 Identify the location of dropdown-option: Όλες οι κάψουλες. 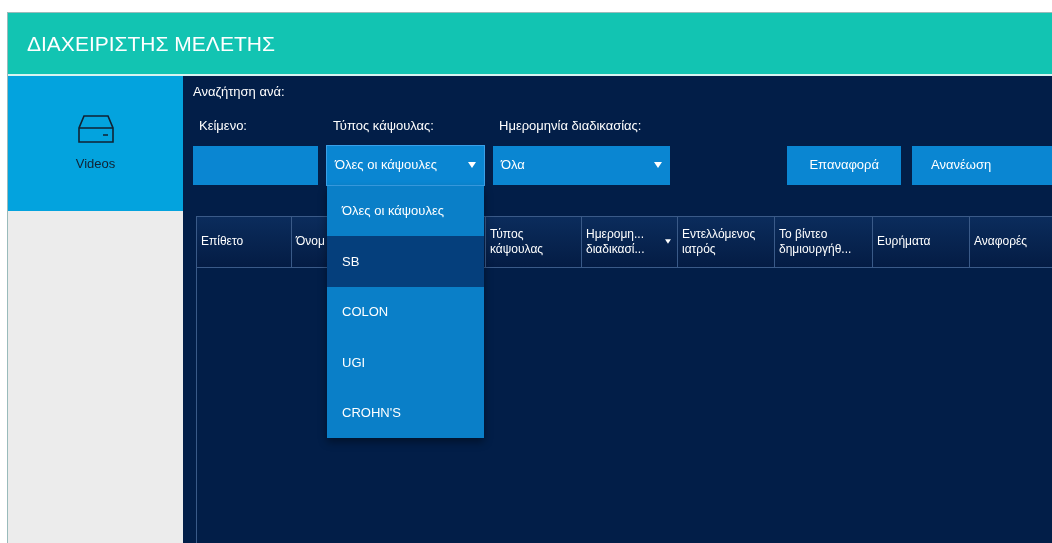
(405, 210).